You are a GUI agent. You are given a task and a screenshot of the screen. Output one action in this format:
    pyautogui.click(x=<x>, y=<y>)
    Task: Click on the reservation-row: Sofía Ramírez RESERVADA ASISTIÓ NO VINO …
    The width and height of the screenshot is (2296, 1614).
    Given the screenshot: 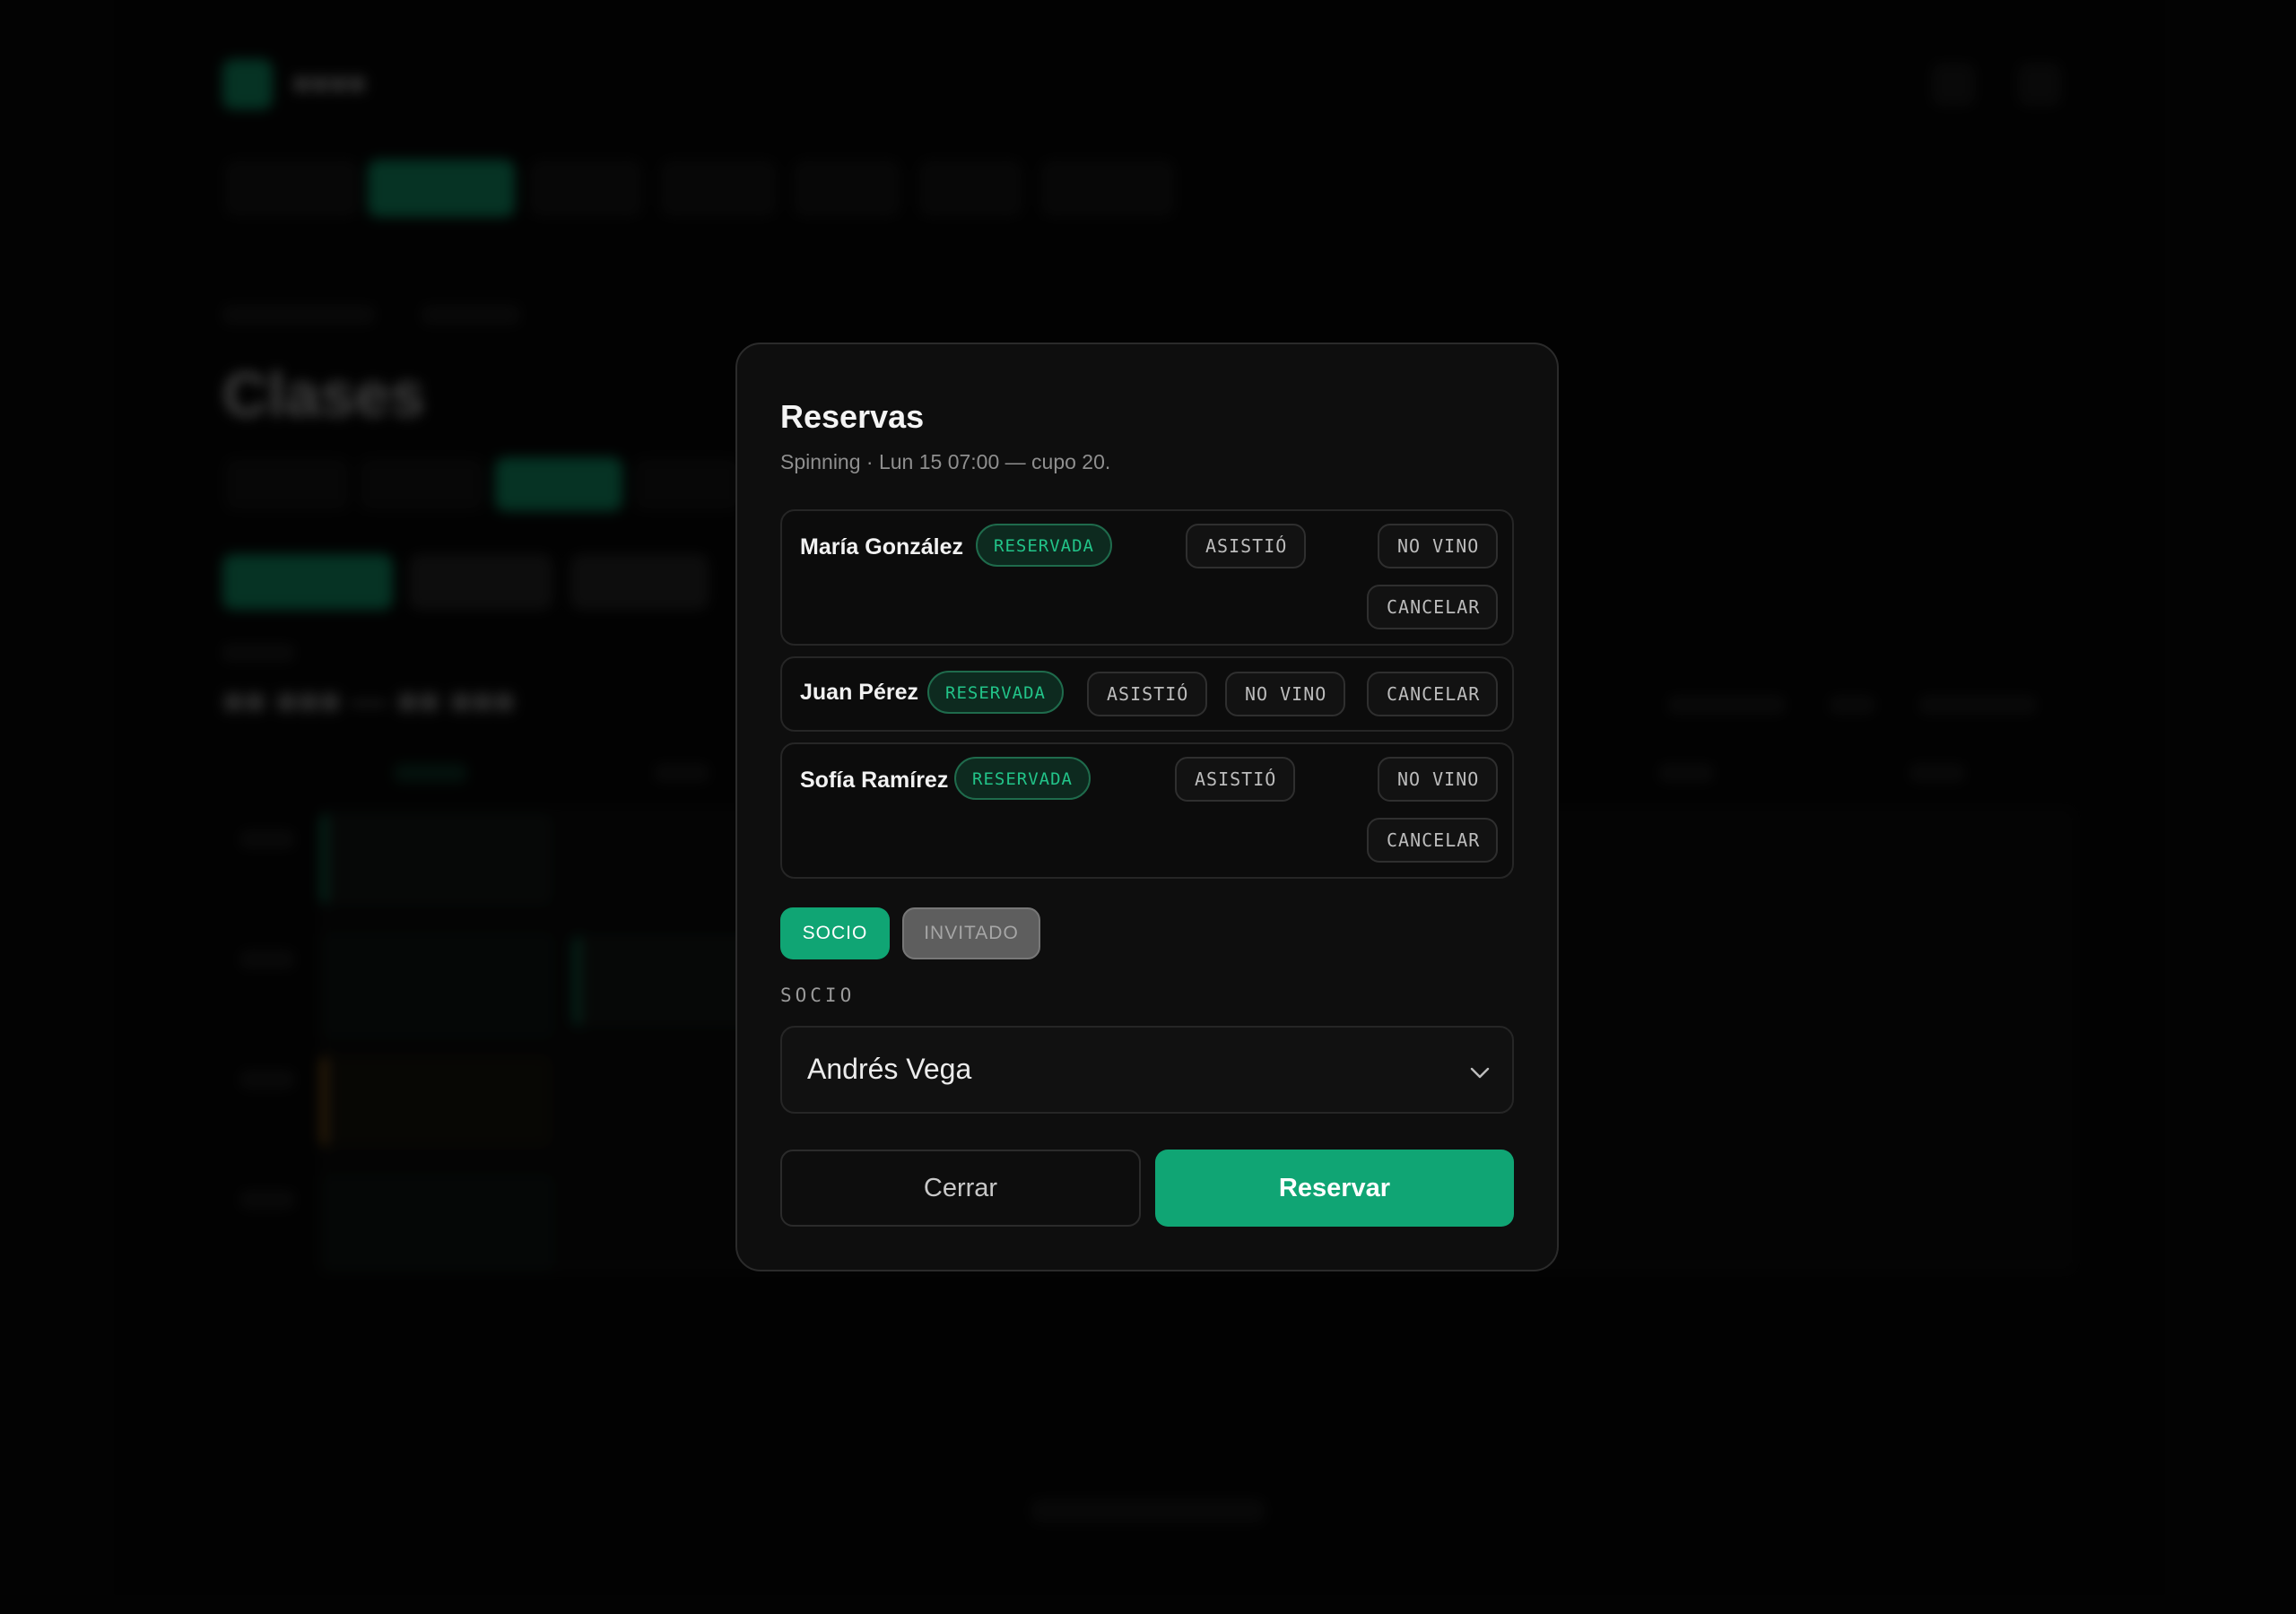 What is the action you would take?
    pyautogui.click(x=1147, y=810)
    